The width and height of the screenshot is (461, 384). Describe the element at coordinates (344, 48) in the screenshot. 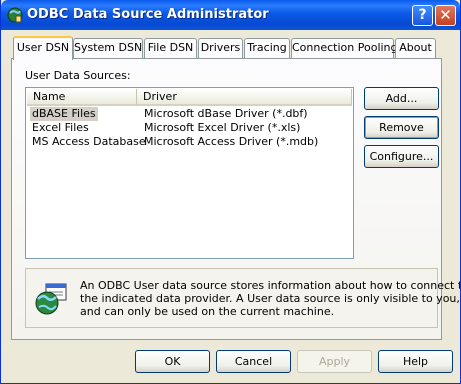

I see `tab-connection-pooling: Connection Pooling` at that location.